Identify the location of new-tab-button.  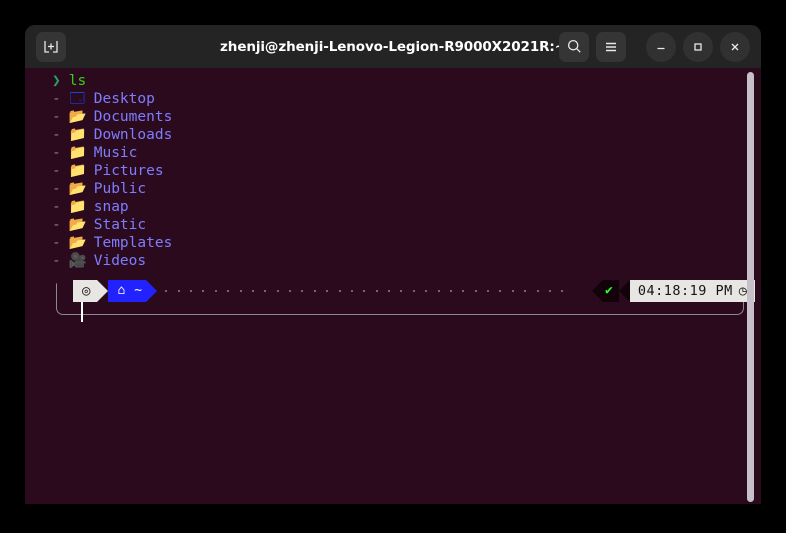
(51, 46).